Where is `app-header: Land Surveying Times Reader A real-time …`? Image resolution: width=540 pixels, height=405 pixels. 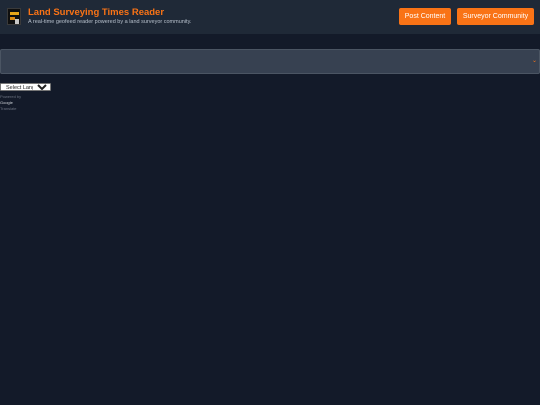
app-header: Land Surveying Times Reader A real-time … is located at coordinates (270, 17).